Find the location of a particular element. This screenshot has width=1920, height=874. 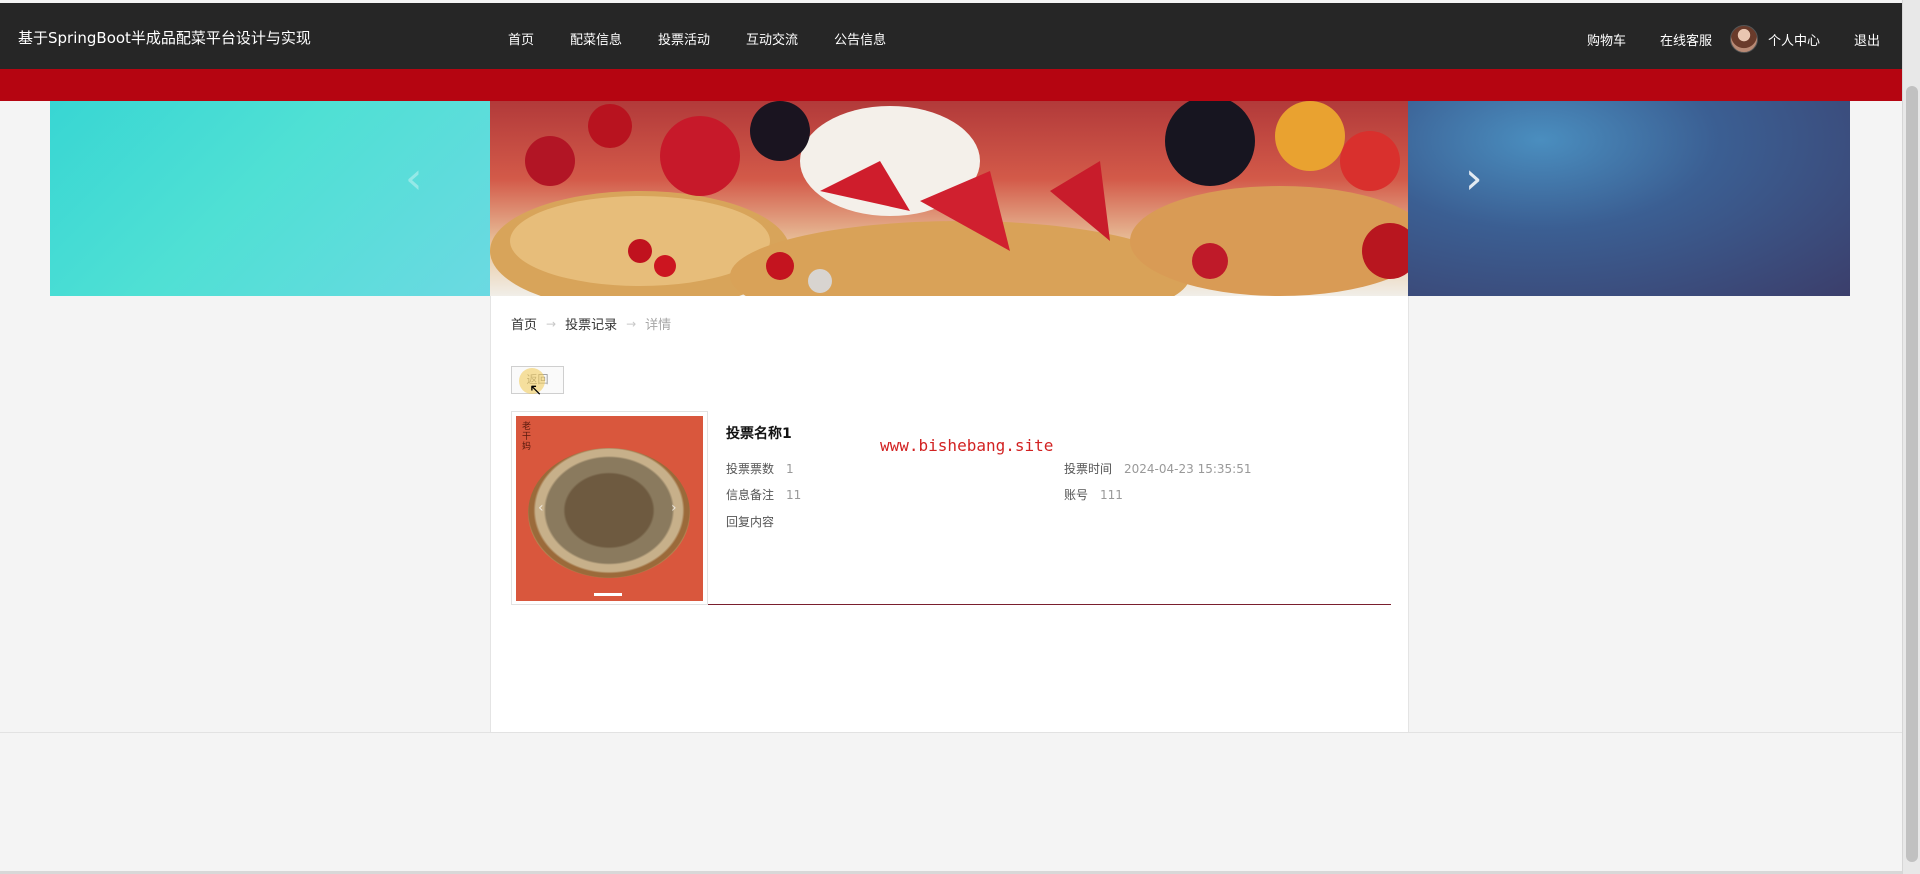

accent-red-bar is located at coordinates (951, 85).